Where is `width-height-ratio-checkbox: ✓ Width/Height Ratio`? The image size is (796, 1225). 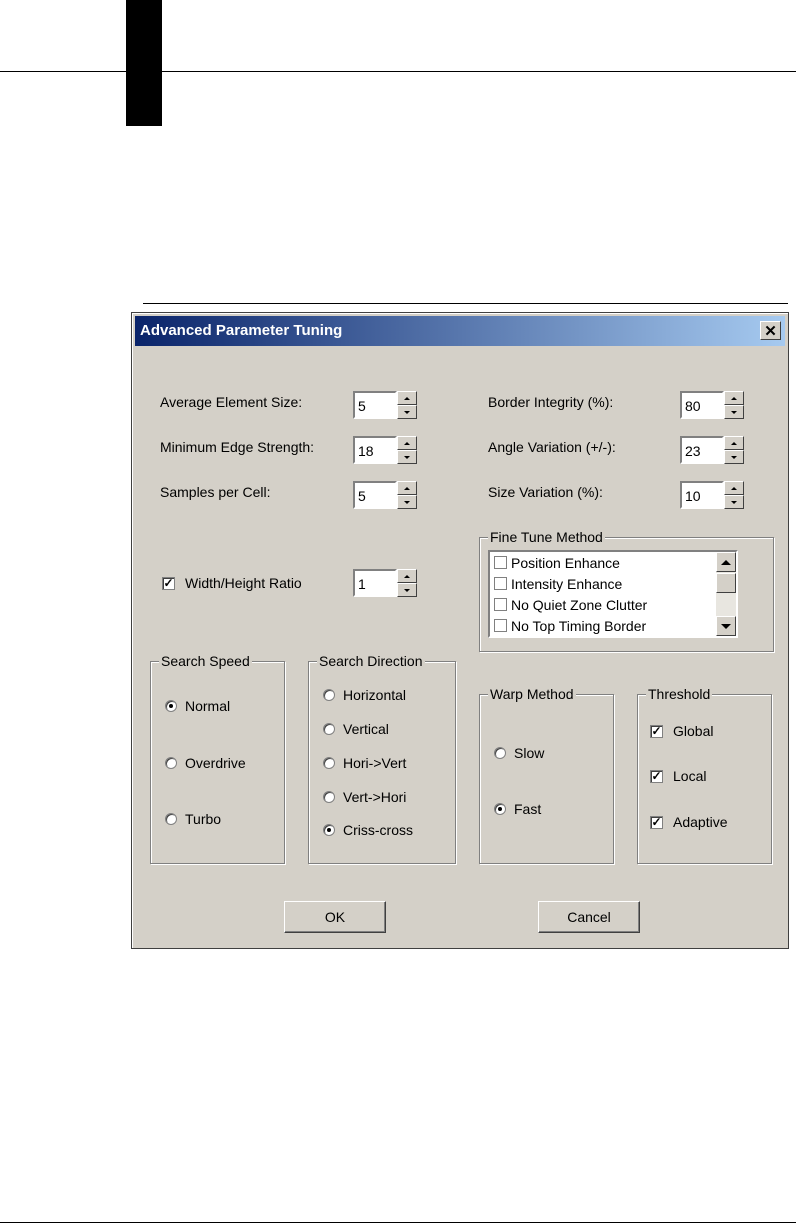 width-height-ratio-checkbox: ✓ Width/Height Ratio is located at coordinates (232, 583).